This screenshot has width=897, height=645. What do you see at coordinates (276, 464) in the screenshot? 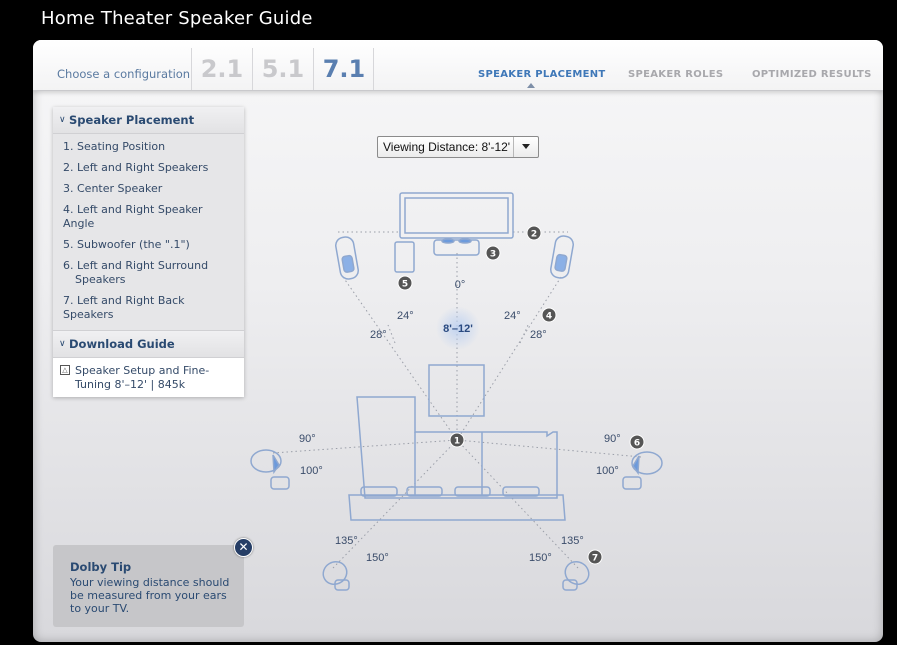
I see `surround-left-driver` at bounding box center [276, 464].